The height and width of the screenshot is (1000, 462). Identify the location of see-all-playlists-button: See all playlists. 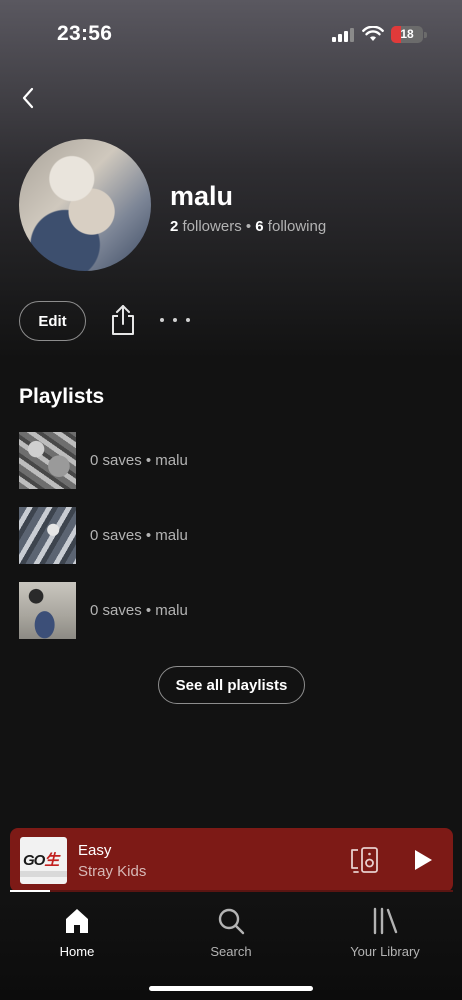
(231, 685).